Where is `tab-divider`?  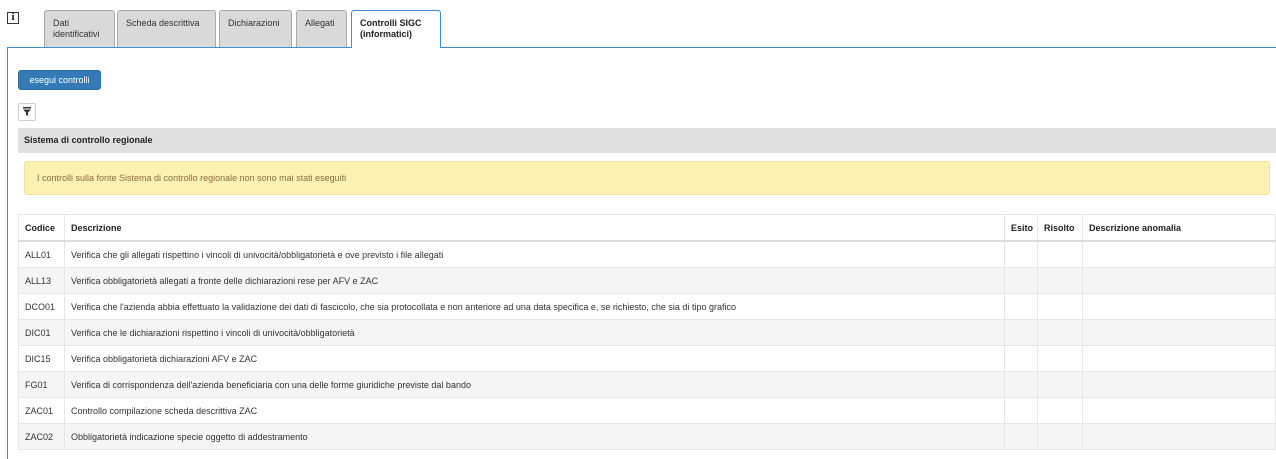 tab-divider is located at coordinates (641, 47).